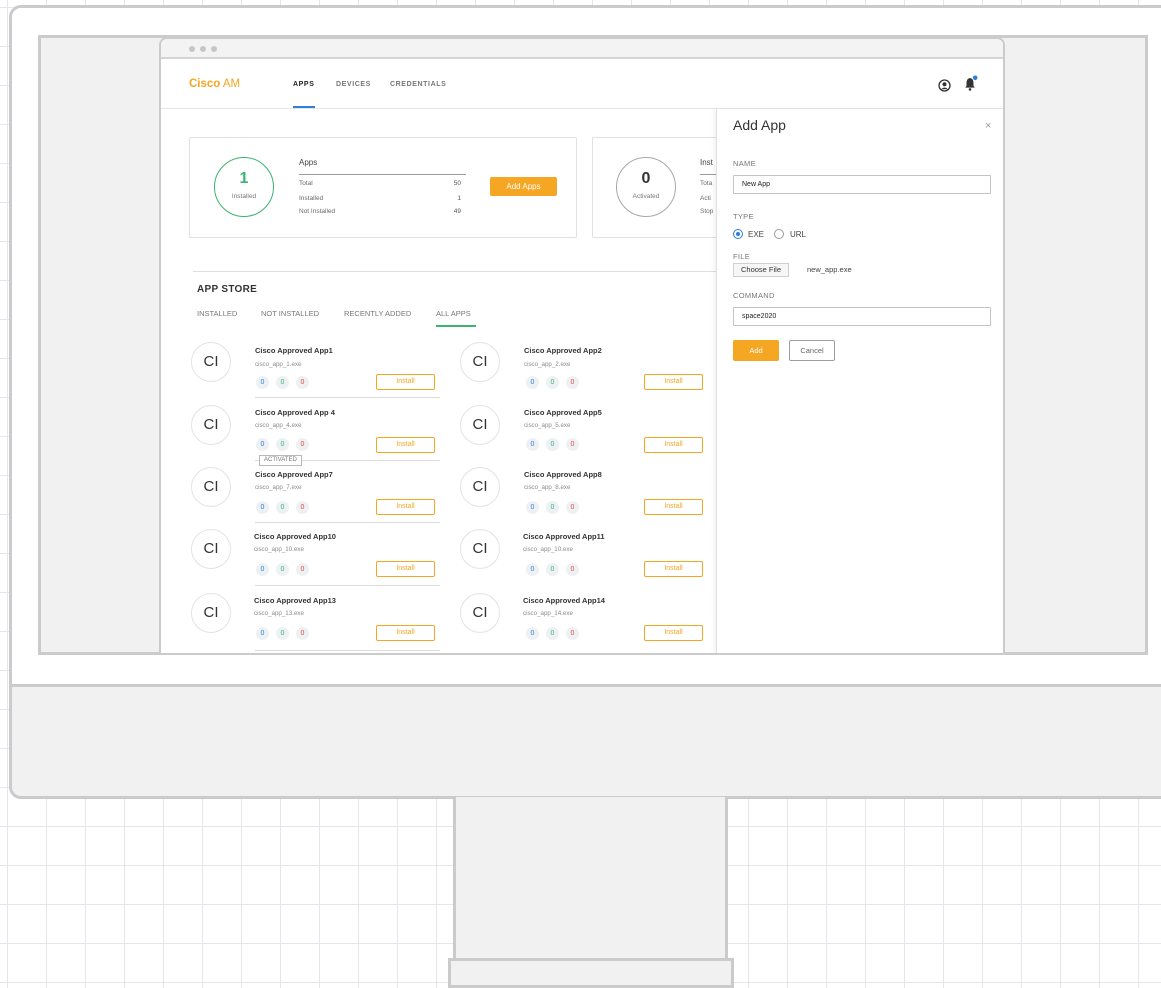  Describe the element at coordinates (585, 741) in the screenshot. I see `monitor-chin` at that location.